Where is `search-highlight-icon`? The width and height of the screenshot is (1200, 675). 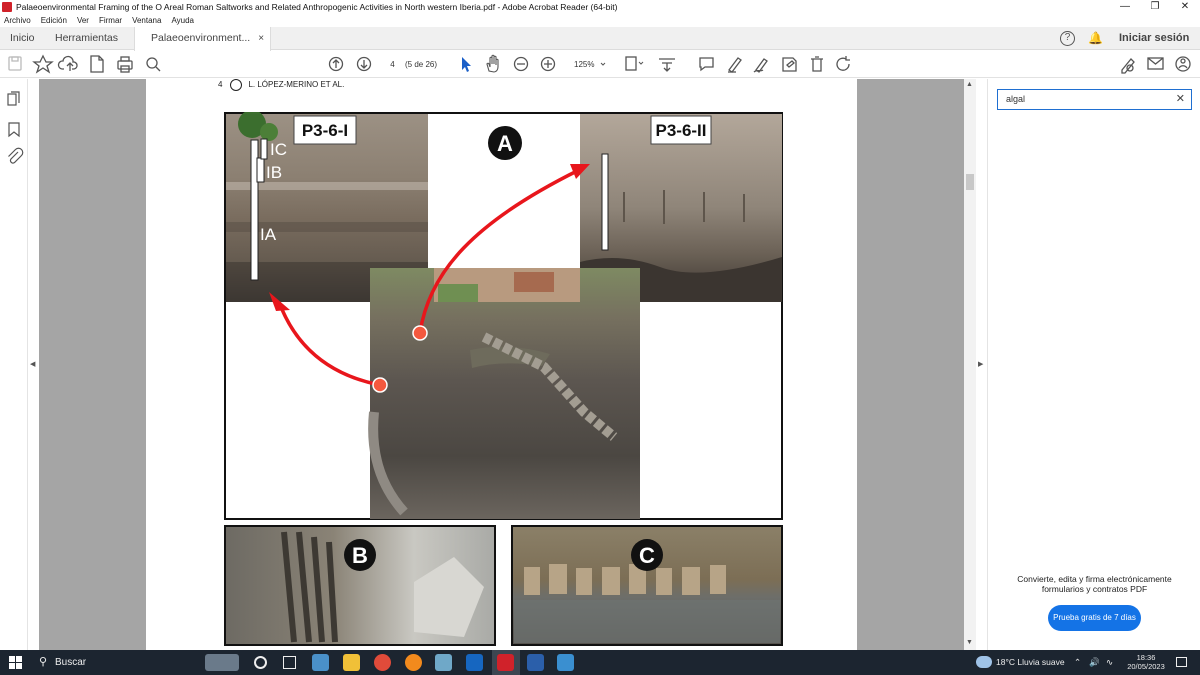
search-highlight-icon is located at coordinates (222, 662).